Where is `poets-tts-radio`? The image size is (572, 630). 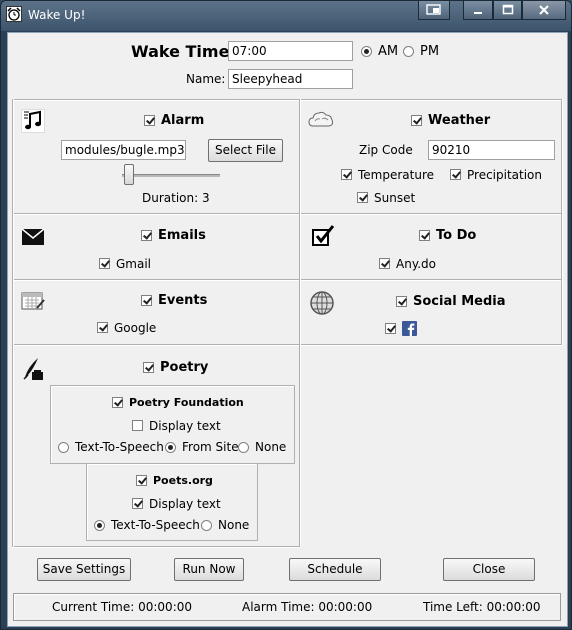
poets-tts-radio is located at coordinates (99, 525).